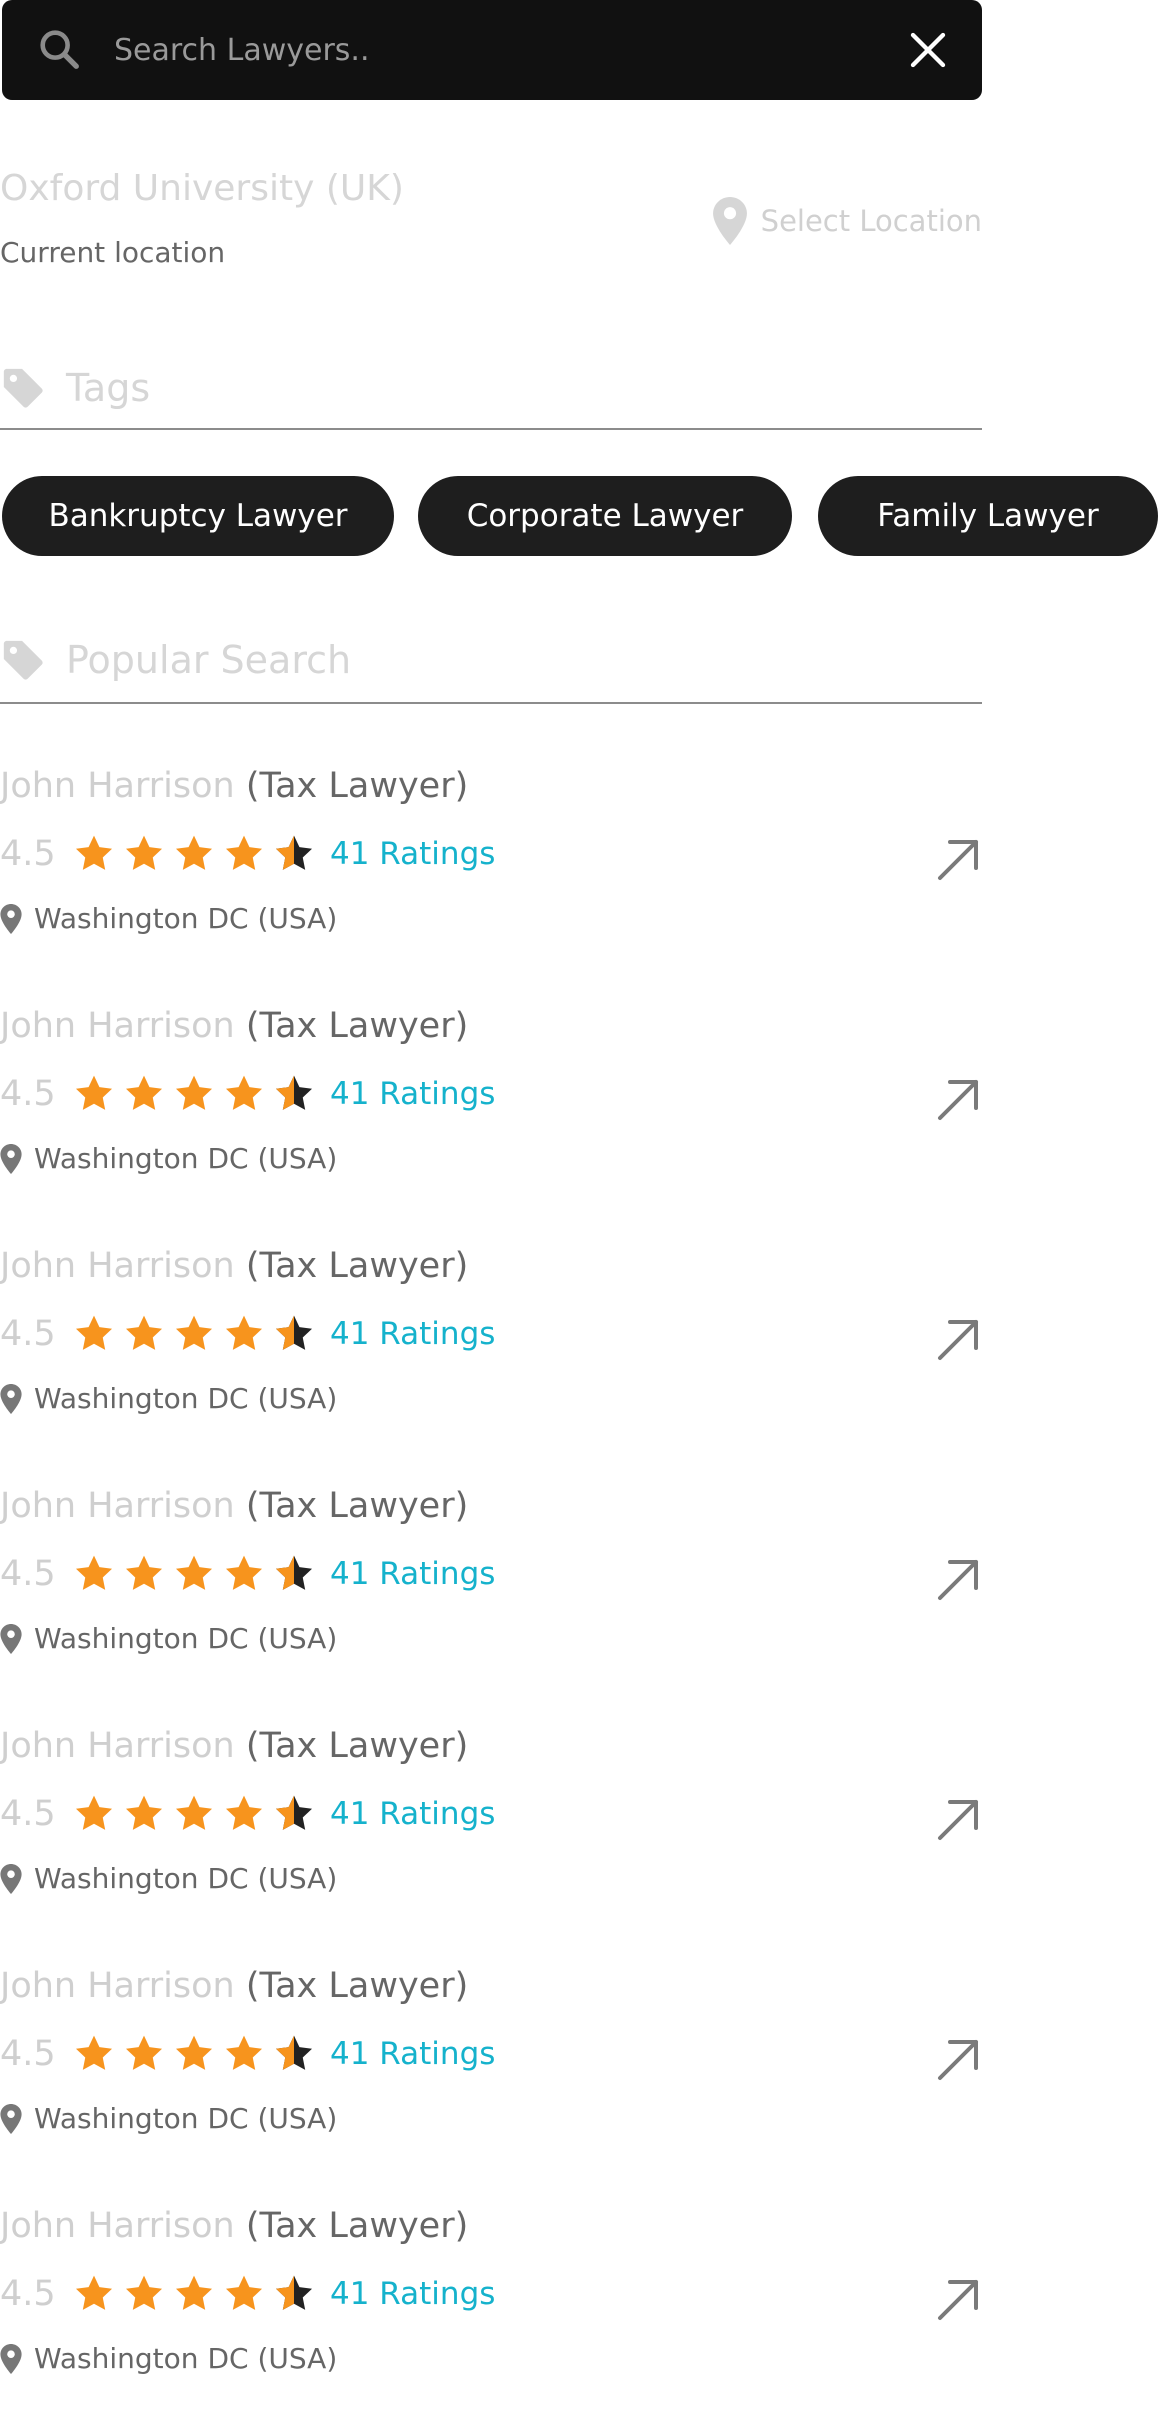 The width and height of the screenshot is (1160, 2436). I want to click on current-location-label: Current location, so click(113, 252).